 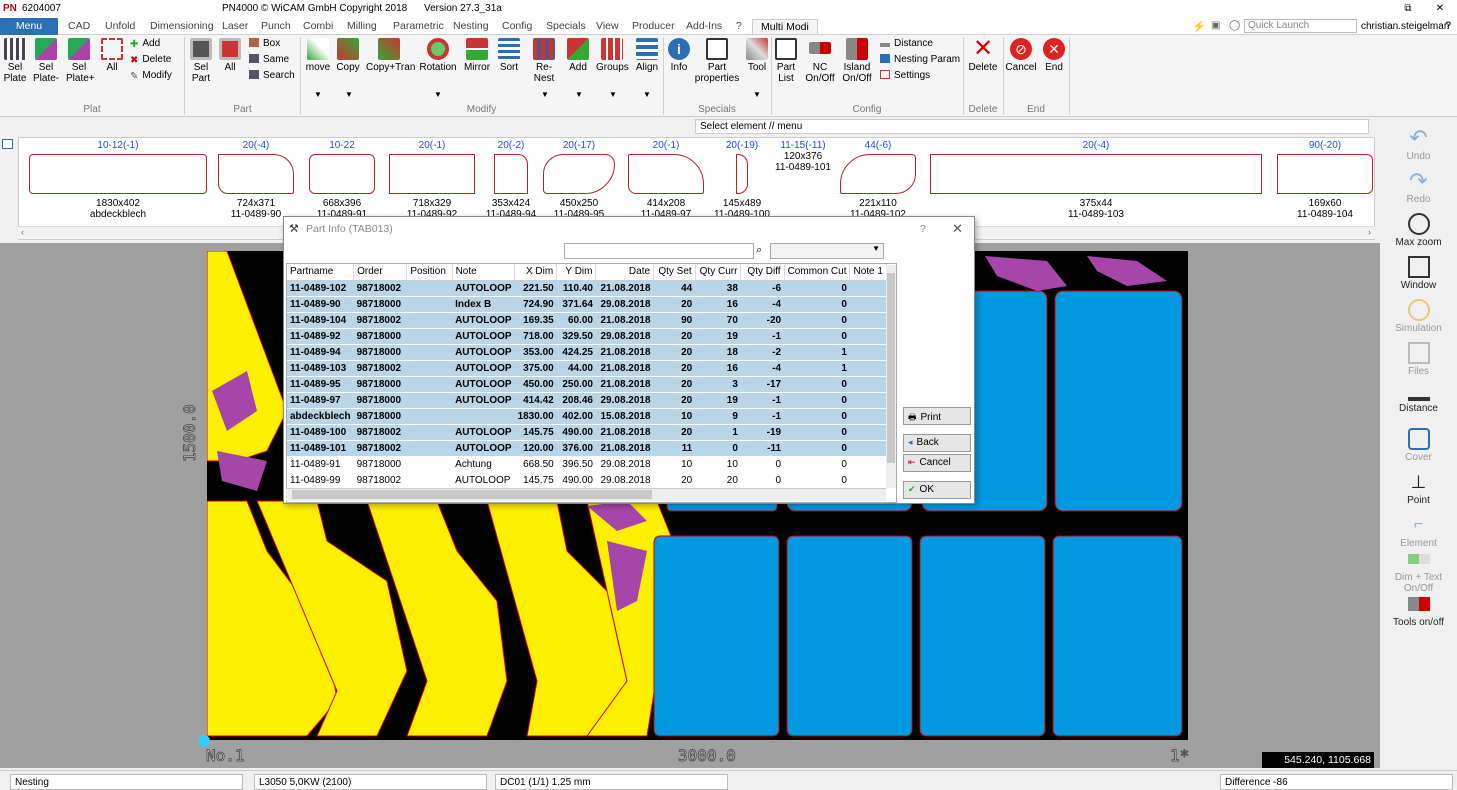 What do you see at coordinates (937, 443) in the screenshot?
I see `back-button: ◂ Back` at bounding box center [937, 443].